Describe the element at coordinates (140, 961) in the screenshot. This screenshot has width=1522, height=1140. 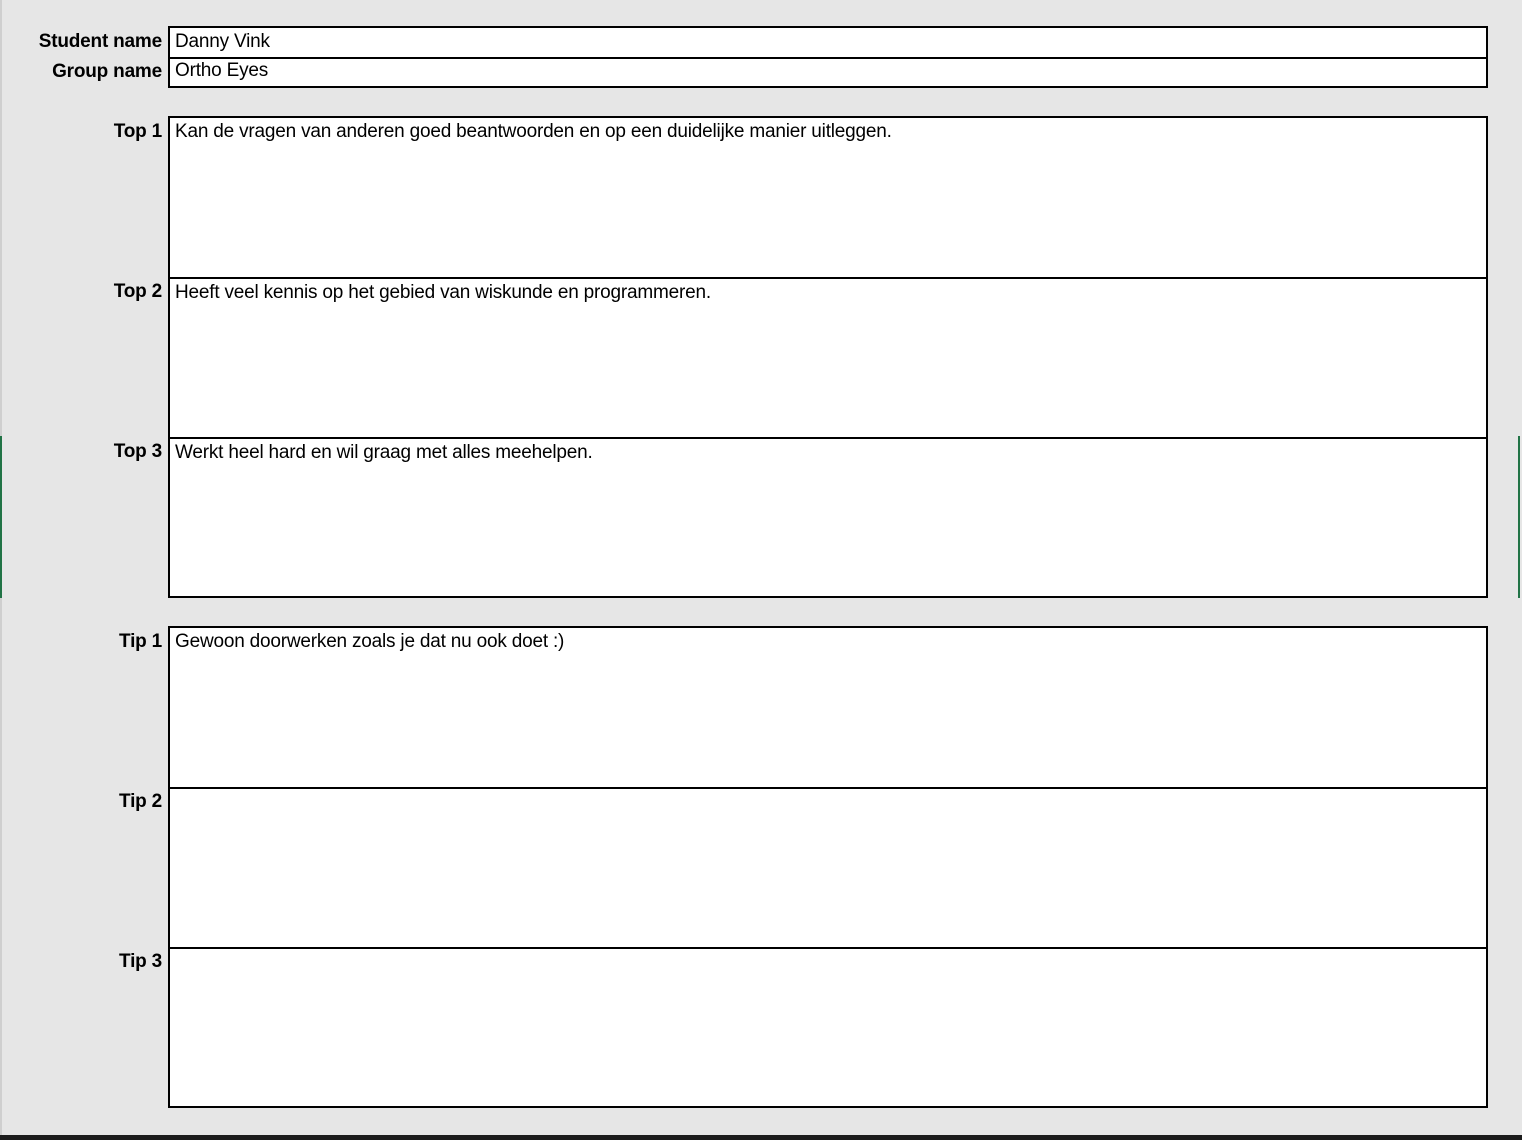
I see `tip-3-label: Tip 3` at that location.